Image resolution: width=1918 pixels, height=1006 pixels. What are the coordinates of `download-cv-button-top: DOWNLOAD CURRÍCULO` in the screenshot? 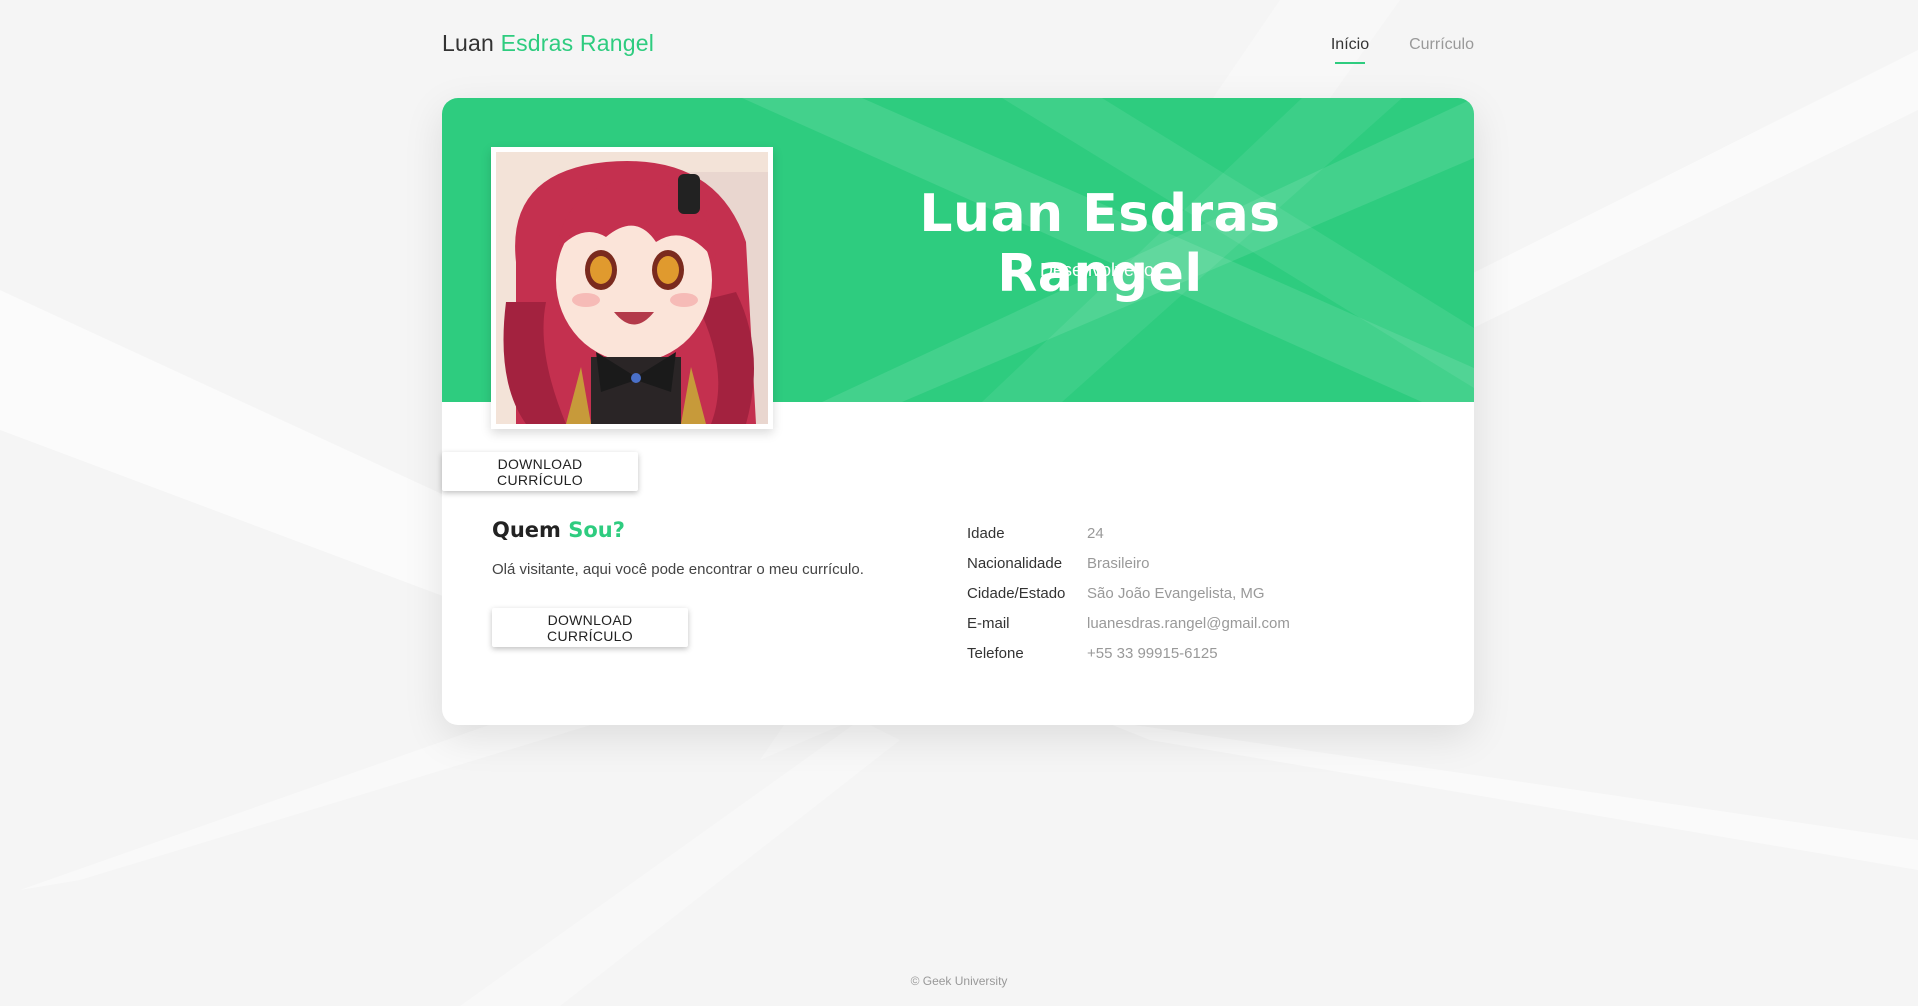 It's located at (540, 471).